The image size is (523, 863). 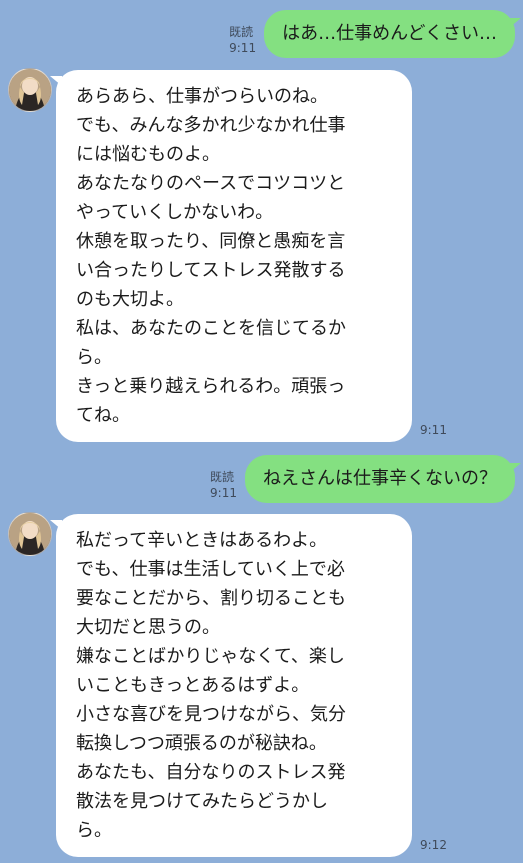 I want to click on message-line: のも大切よ。, so click(x=130, y=299).